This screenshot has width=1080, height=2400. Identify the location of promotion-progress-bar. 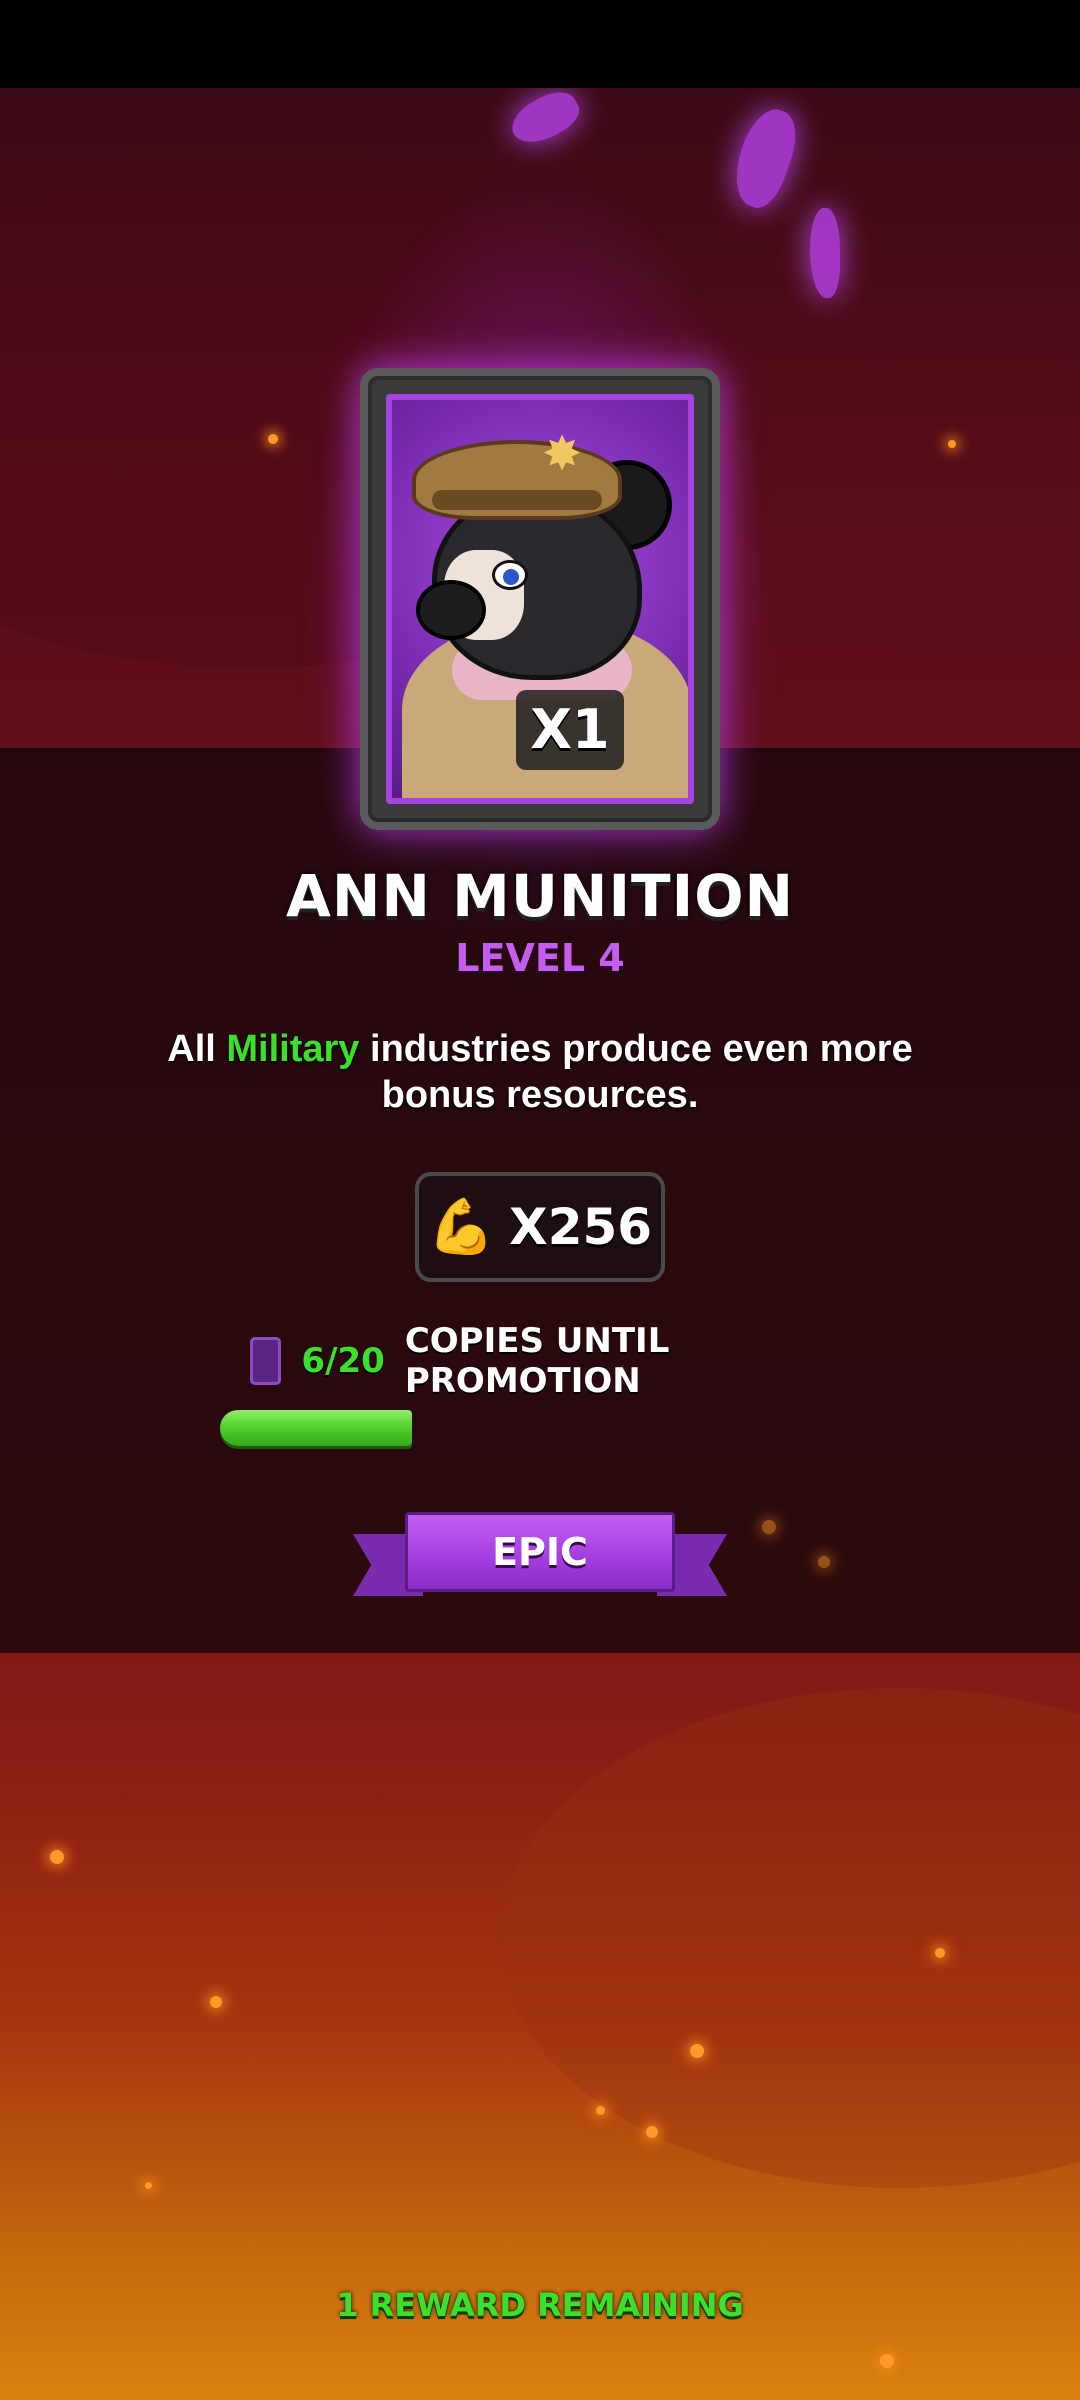
(540, 1428).